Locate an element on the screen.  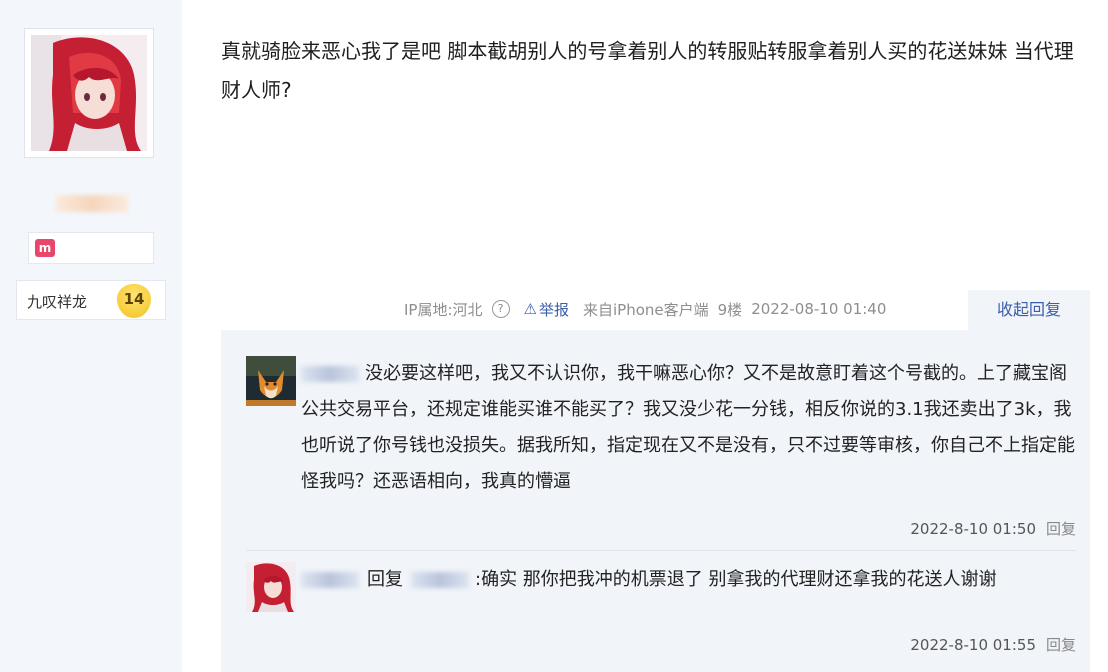
floor-number: 9楼 is located at coordinates (730, 309).